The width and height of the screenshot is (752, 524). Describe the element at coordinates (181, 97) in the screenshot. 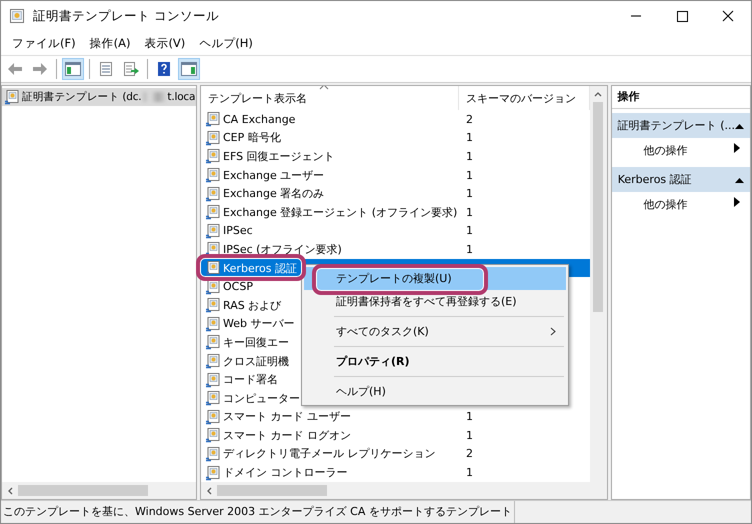

I see `tree-item-label: t.loca` at that location.